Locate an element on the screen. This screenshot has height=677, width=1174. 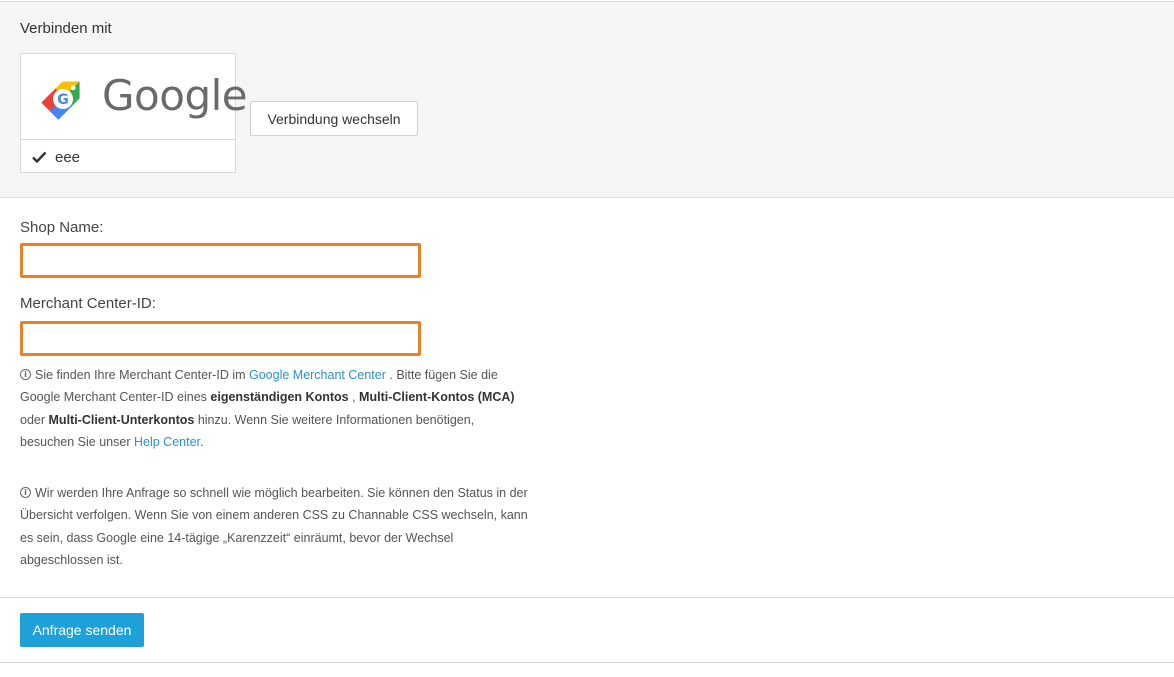
google-merchant-center-link: Google Merchant Center is located at coordinates (317, 375).